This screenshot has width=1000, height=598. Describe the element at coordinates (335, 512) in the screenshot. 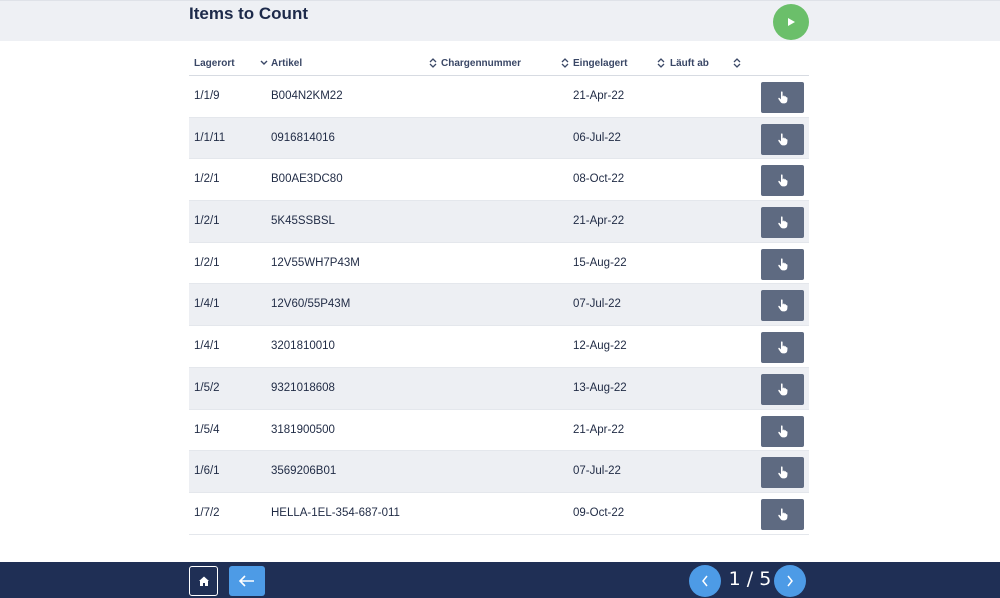

I see `cell-artikel: HELLA-1EL-354-687-011` at that location.